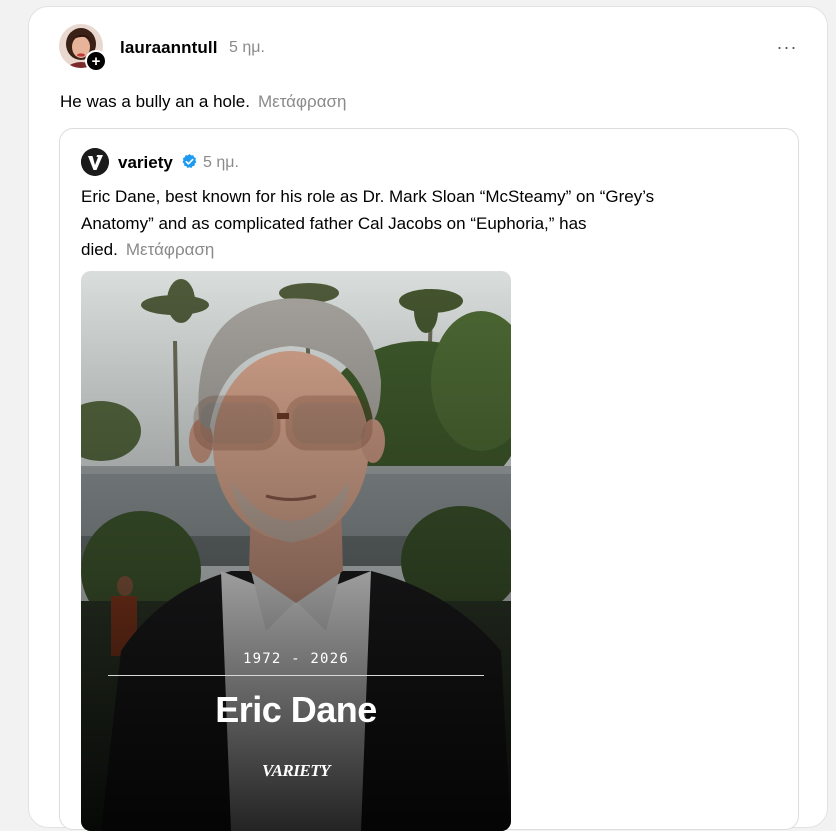  What do you see at coordinates (296, 675) in the screenshot?
I see `media-divider` at bounding box center [296, 675].